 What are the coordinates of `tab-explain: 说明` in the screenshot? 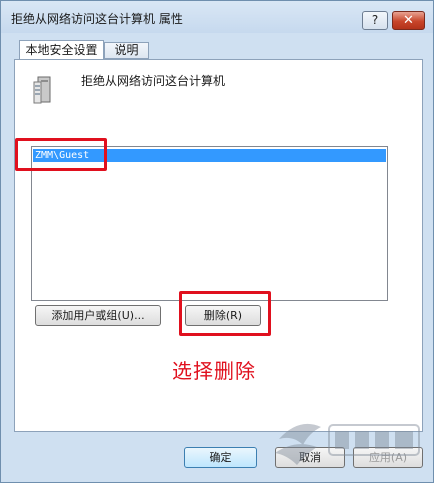 It's located at (126, 50).